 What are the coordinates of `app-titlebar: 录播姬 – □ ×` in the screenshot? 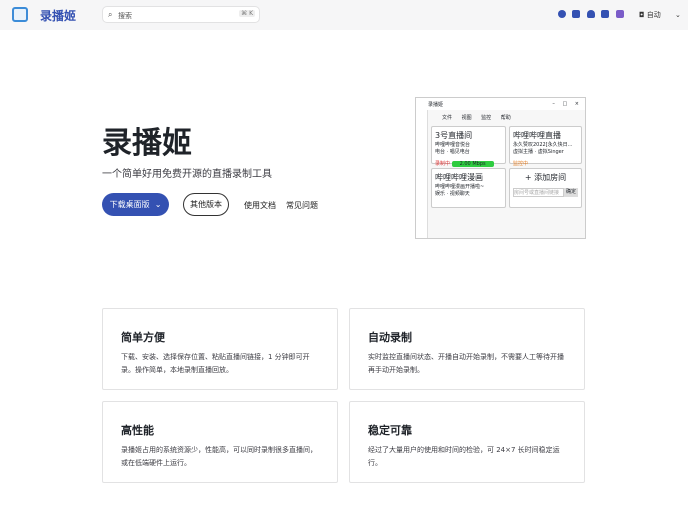 It's located at (500, 104).